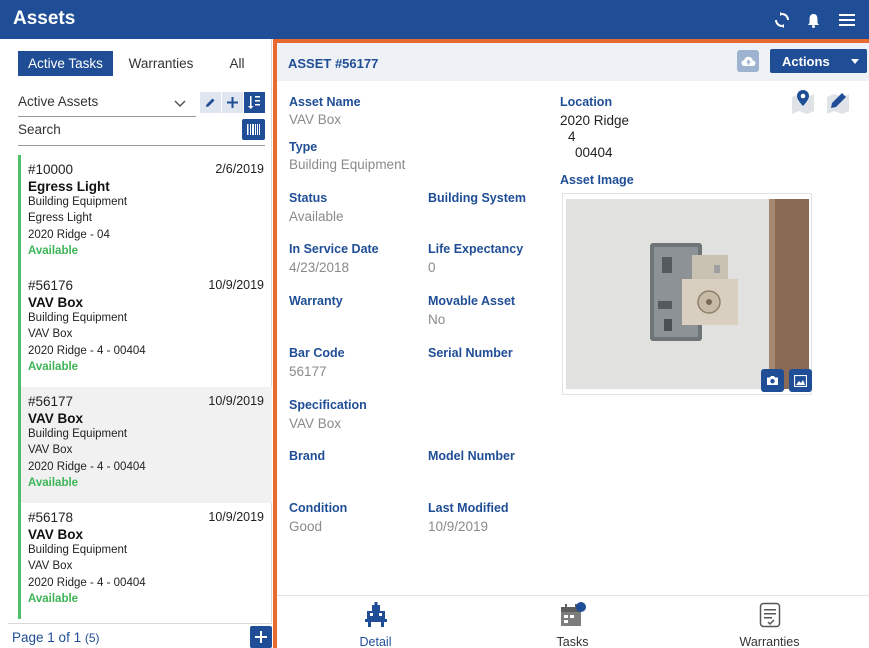  Describe the element at coordinates (180, 104) in the screenshot. I see `chevron-down-icon` at that location.